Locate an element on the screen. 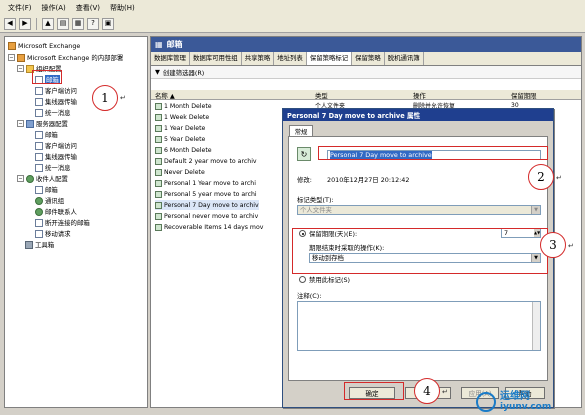  tab-retention-policy-tags: 保留策略标记 is located at coordinates (329, 58).